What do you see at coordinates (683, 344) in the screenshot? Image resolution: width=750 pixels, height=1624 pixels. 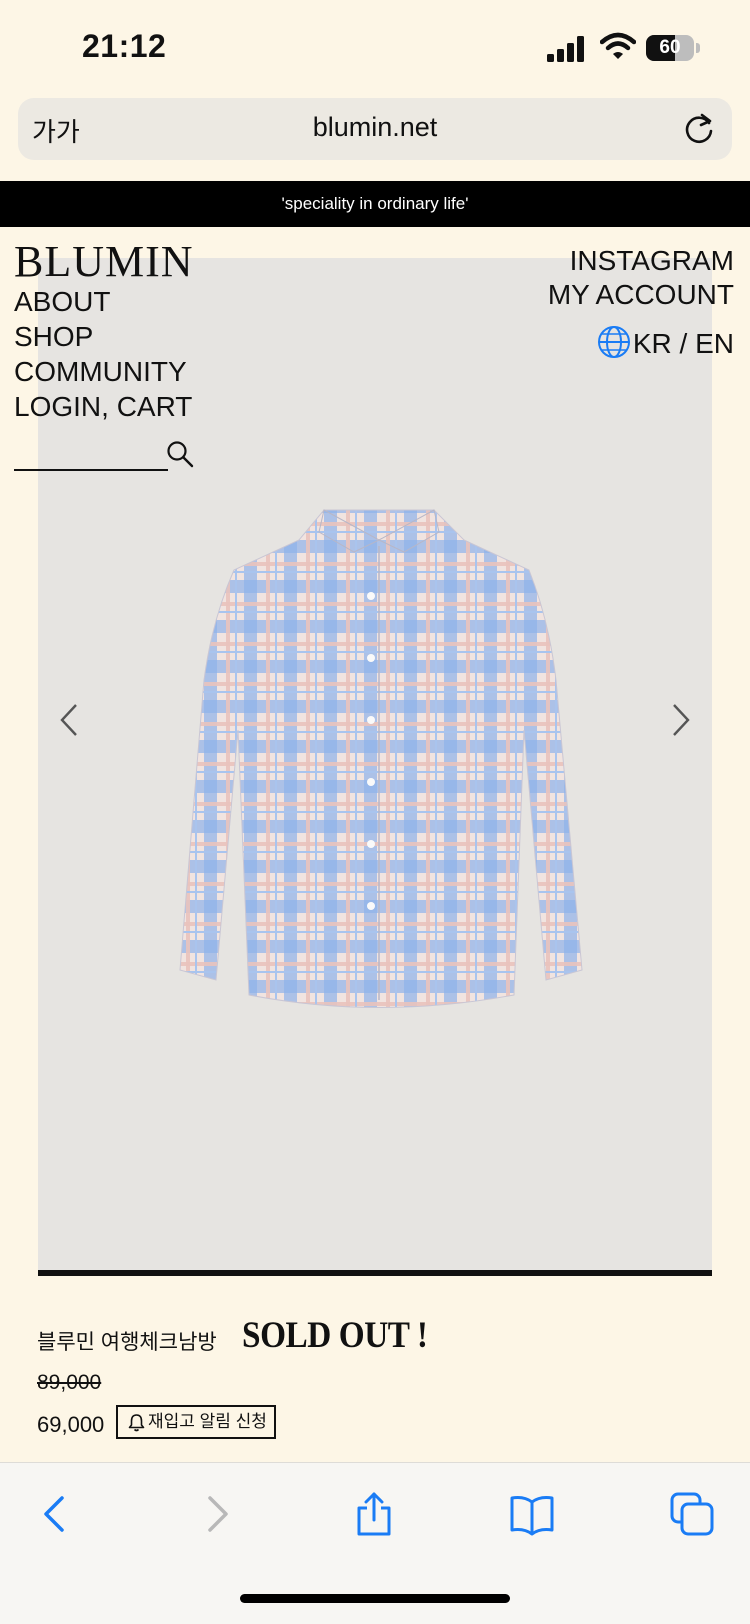 I see `language-switch: KR / EN` at bounding box center [683, 344].